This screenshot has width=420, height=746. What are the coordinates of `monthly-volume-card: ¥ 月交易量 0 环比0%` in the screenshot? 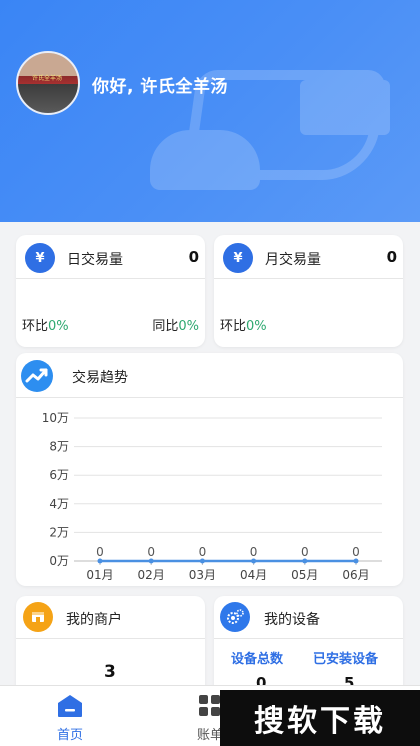 It's located at (308, 291).